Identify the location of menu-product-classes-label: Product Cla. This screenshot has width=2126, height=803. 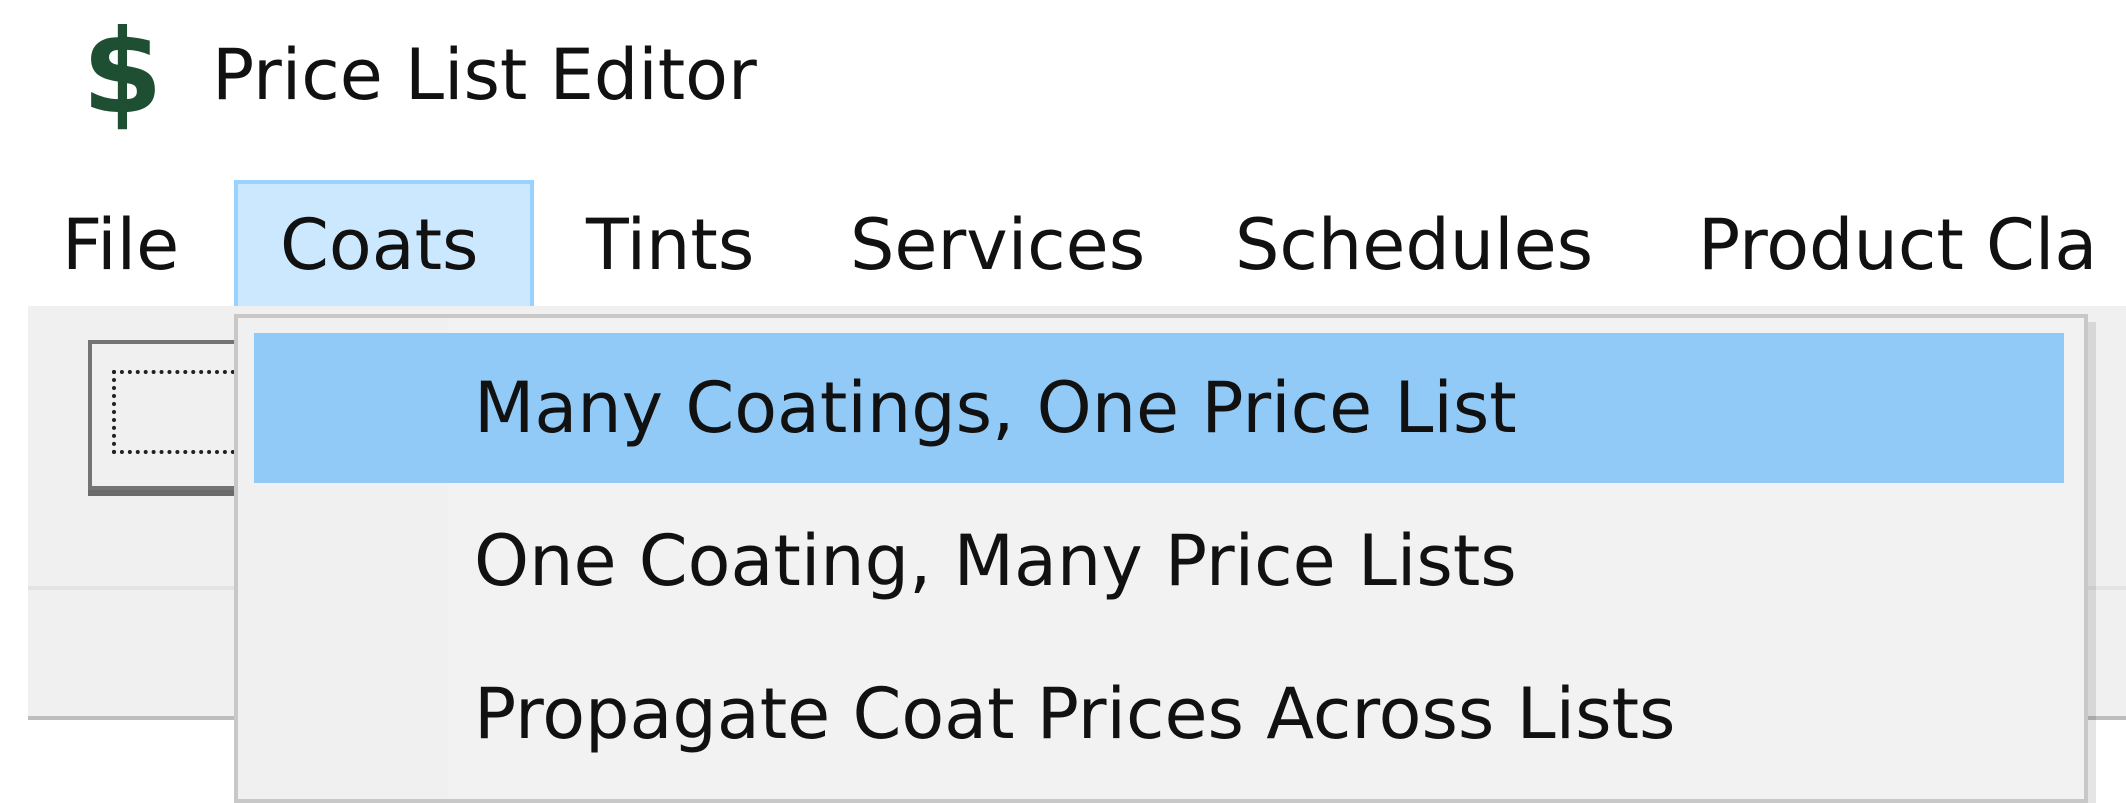
(1898, 245).